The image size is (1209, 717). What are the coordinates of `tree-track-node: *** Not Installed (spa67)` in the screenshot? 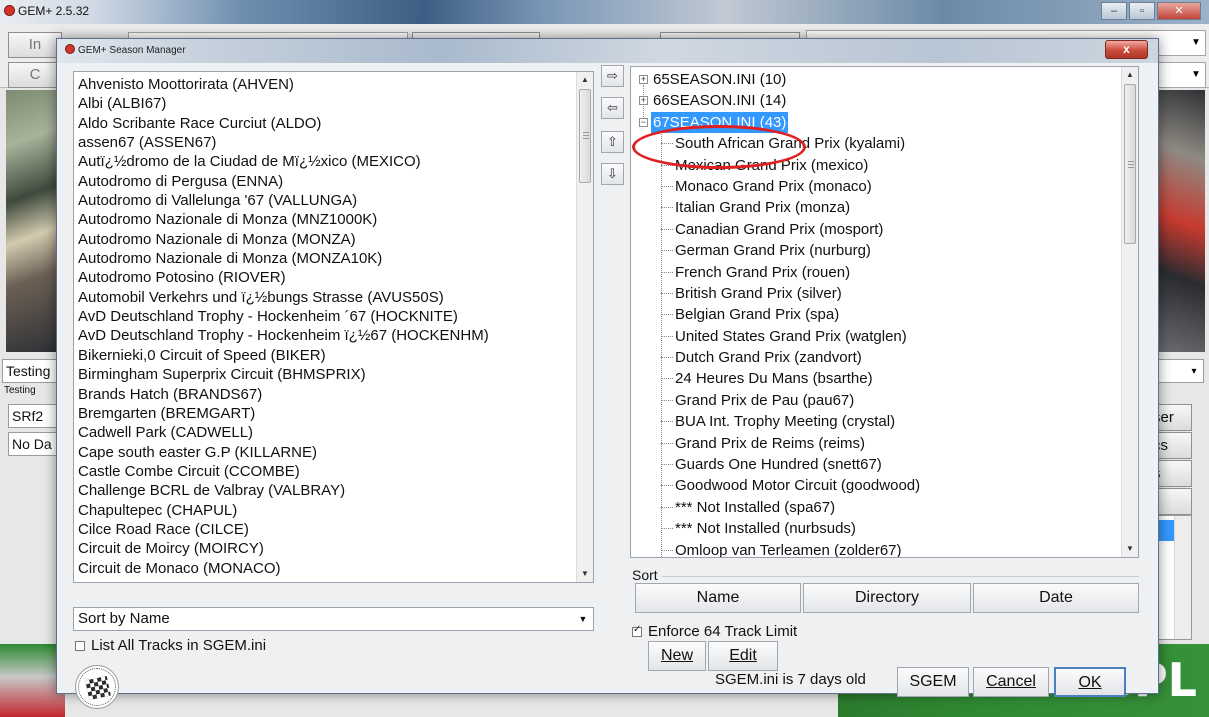 It's located at (876, 507).